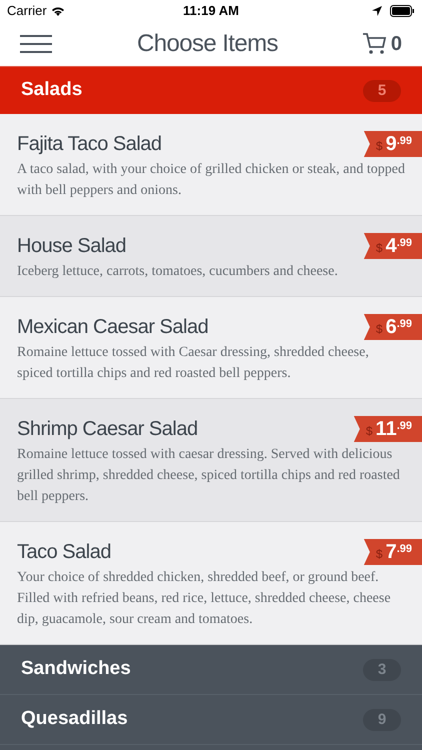  I want to click on wifi-icon, so click(57, 11).